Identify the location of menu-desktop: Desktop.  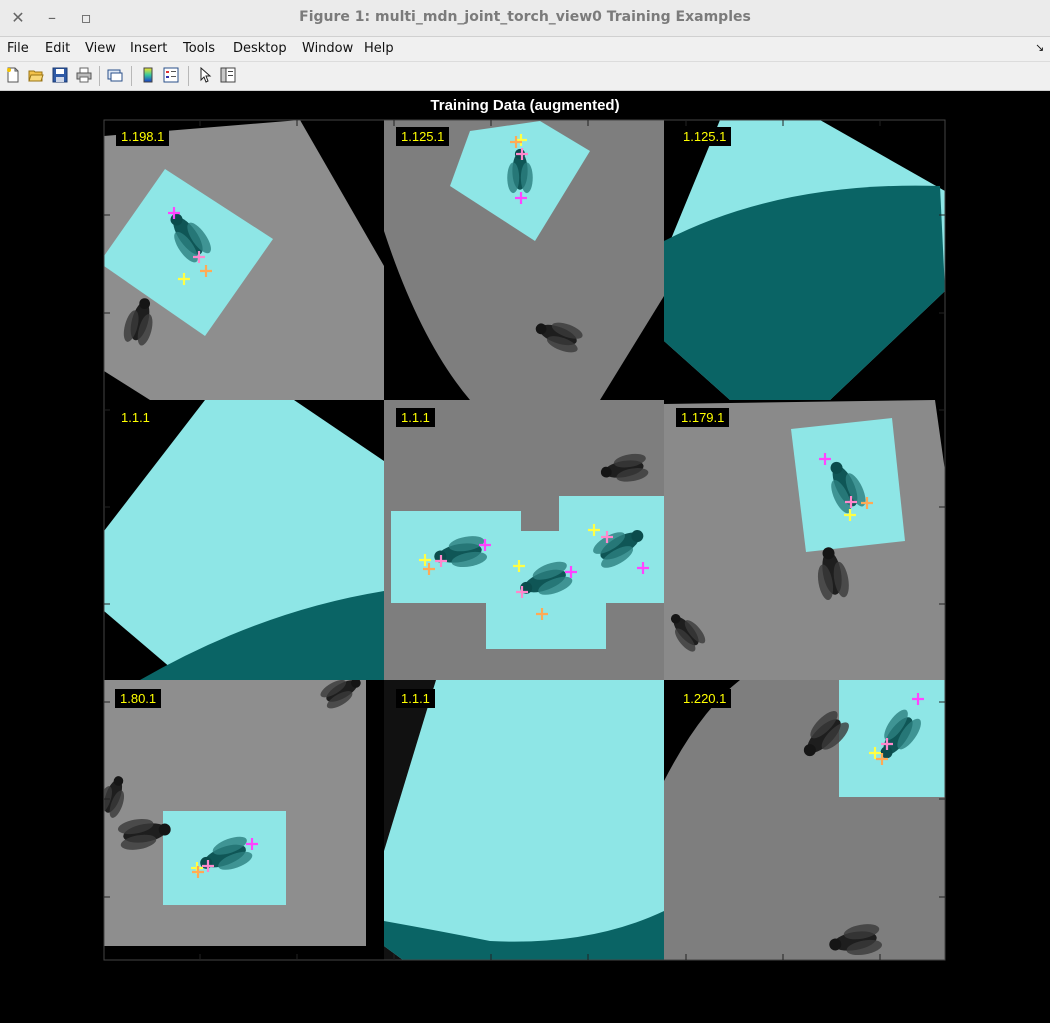
(260, 48).